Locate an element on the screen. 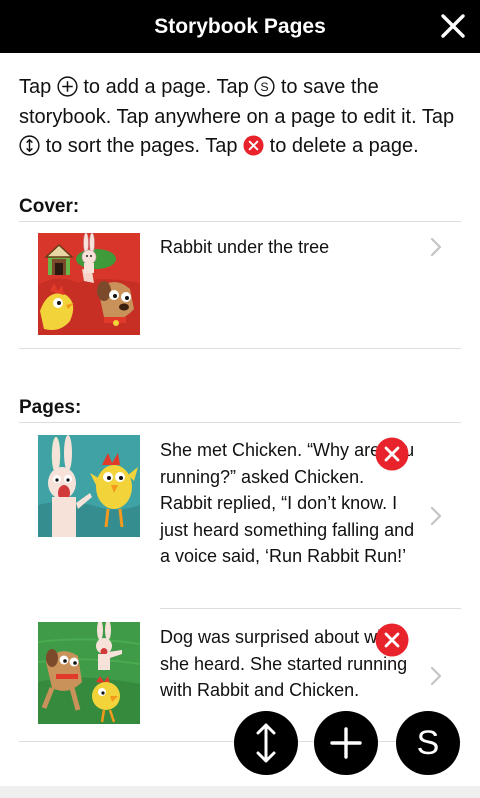 The width and height of the screenshot is (480, 798). bottom-bar is located at coordinates (240, 792).